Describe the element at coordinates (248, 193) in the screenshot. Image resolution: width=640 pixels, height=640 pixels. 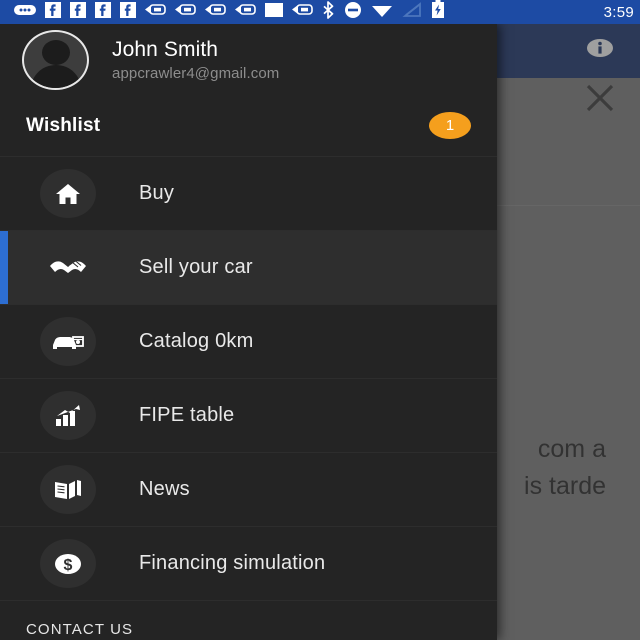
I see `sidebar-item-buy: Buy` at that location.